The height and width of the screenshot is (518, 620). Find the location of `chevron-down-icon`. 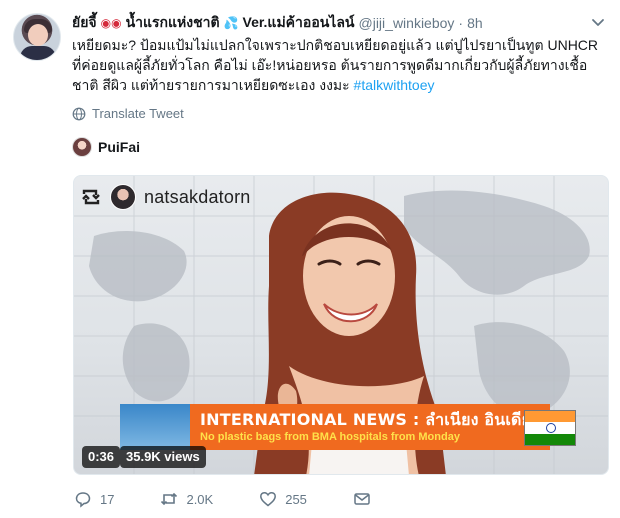

chevron-down-icon is located at coordinates (598, 22).